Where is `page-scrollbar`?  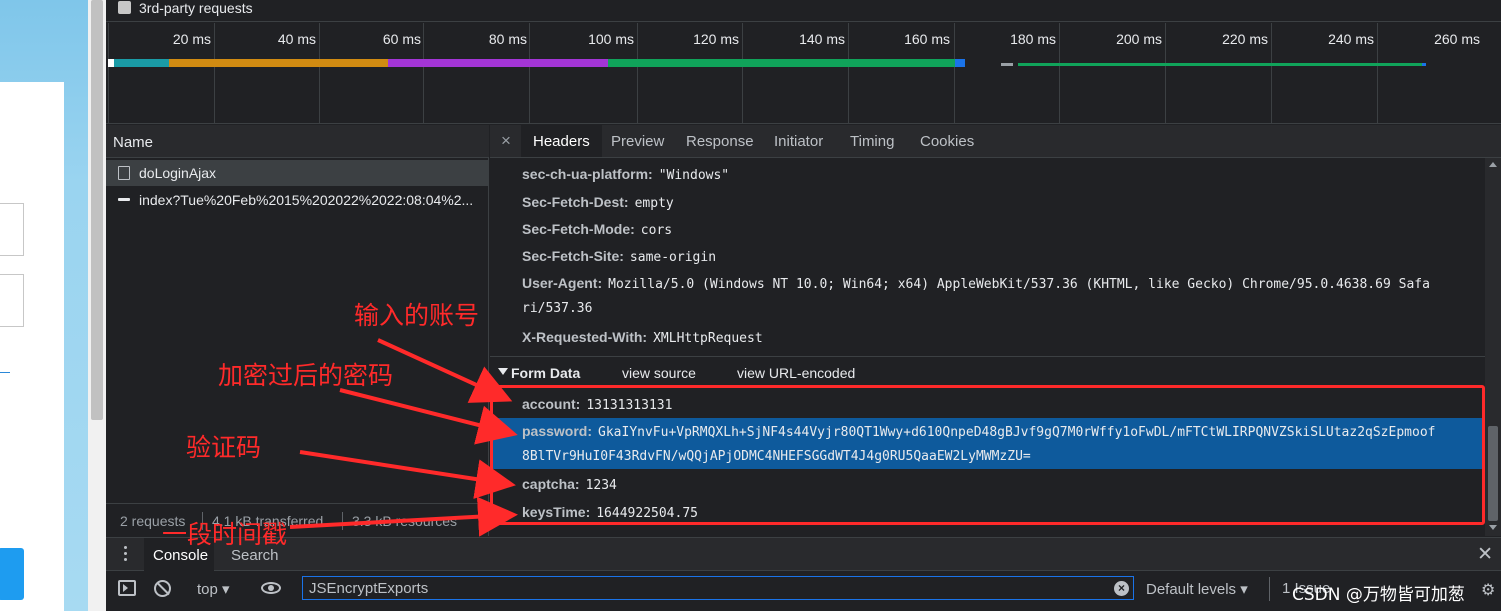
page-scrollbar is located at coordinates (97, 305).